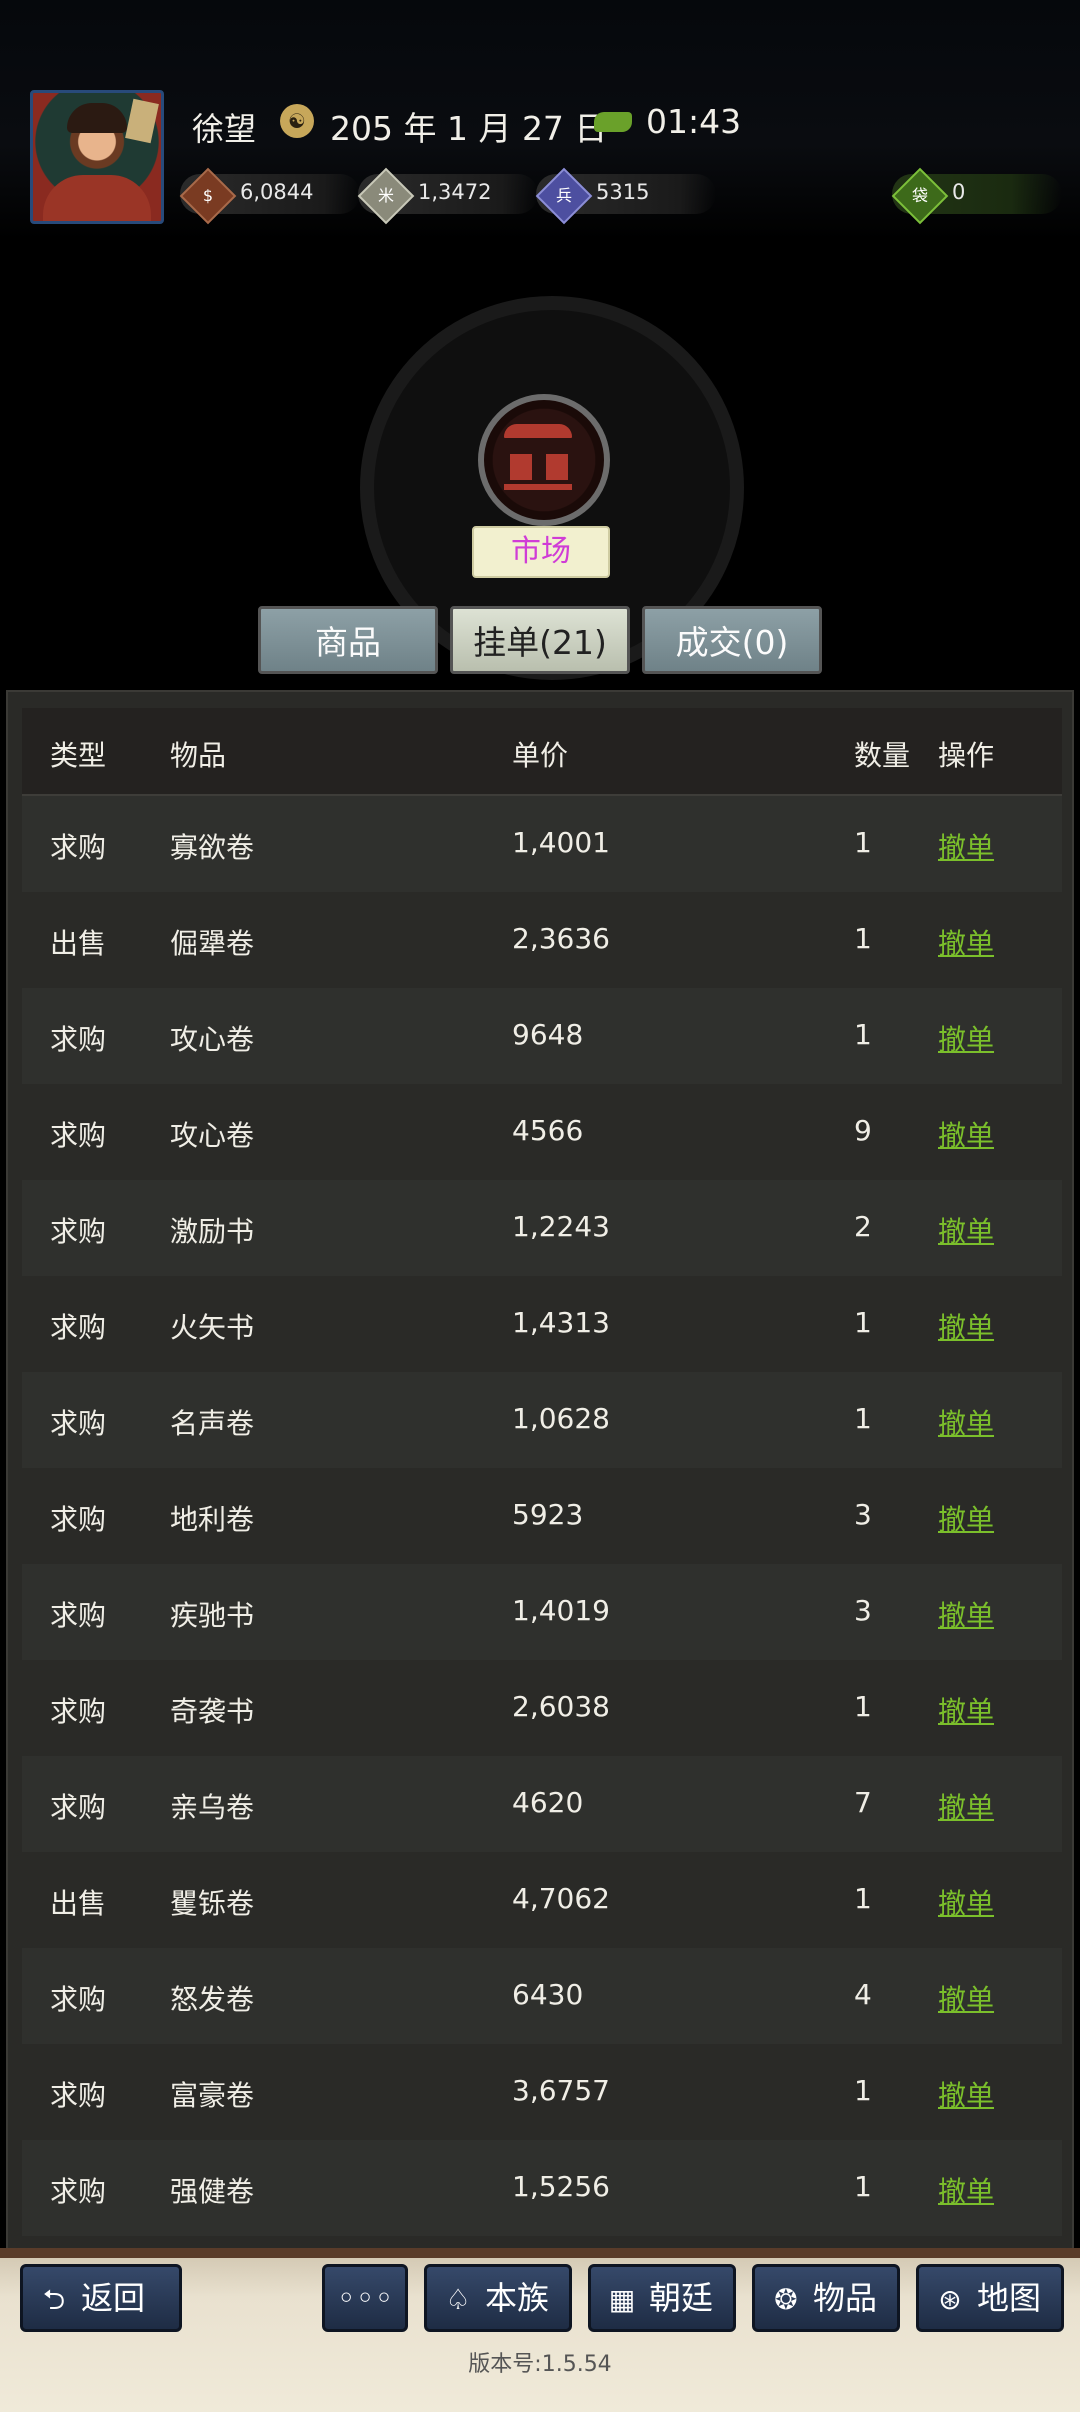 The image size is (1080, 2412). Describe the element at coordinates (950, 2299) in the screenshot. I see `map-icon: ⊛` at that location.